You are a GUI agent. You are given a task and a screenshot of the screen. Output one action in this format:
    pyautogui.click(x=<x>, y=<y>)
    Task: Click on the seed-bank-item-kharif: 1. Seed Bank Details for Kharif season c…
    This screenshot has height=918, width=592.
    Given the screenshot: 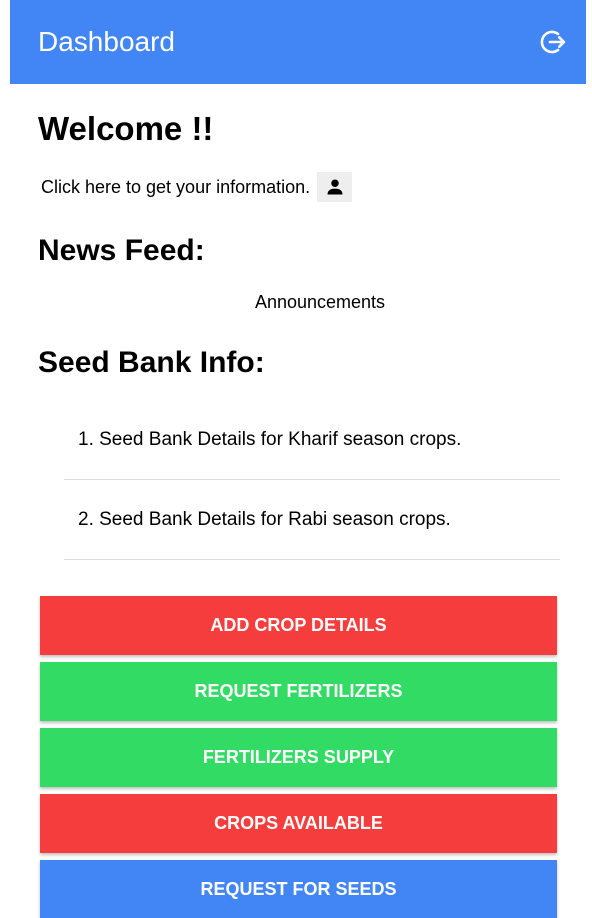 What is the action you would take?
    pyautogui.click(x=312, y=440)
    